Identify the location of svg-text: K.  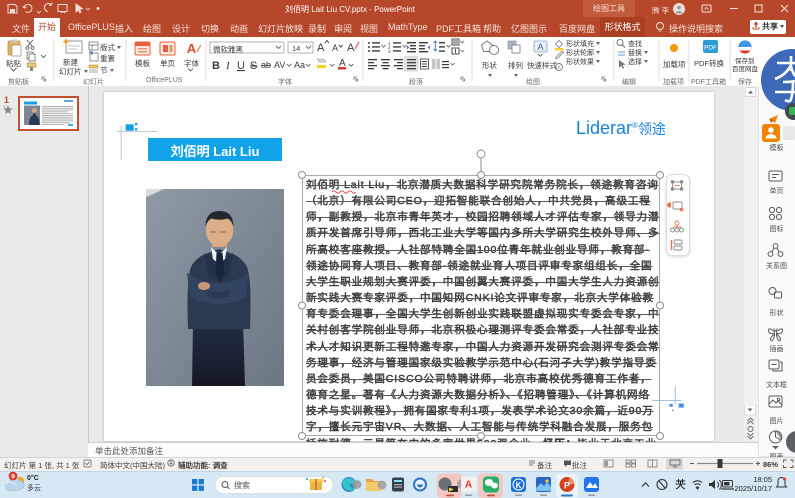
(519, 485).